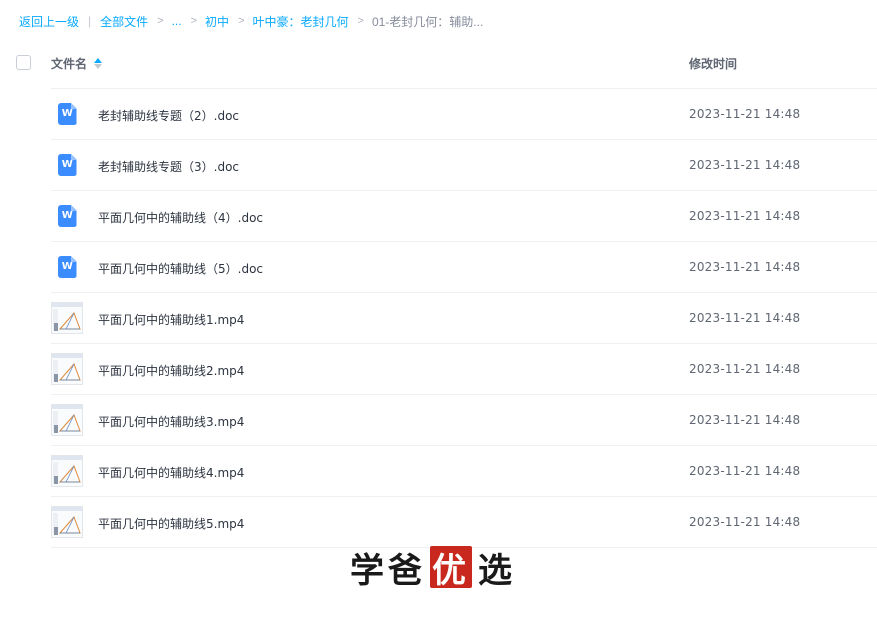 The width and height of the screenshot is (877, 627). I want to click on breadcrumb-all-files: 全部文件, so click(124, 21).